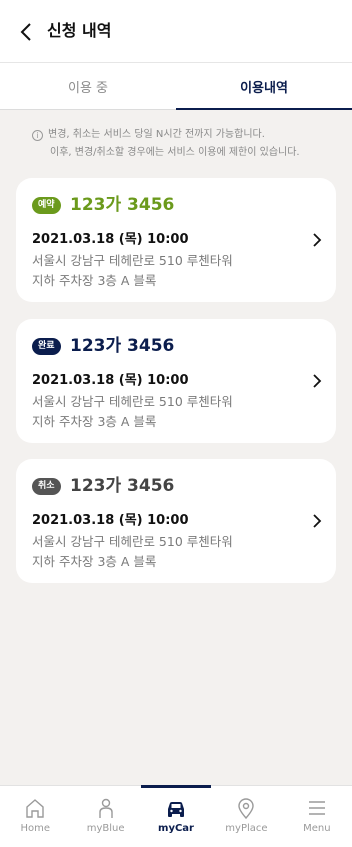 The height and width of the screenshot is (847, 352). I want to click on status-badge: 완료, so click(46, 346).